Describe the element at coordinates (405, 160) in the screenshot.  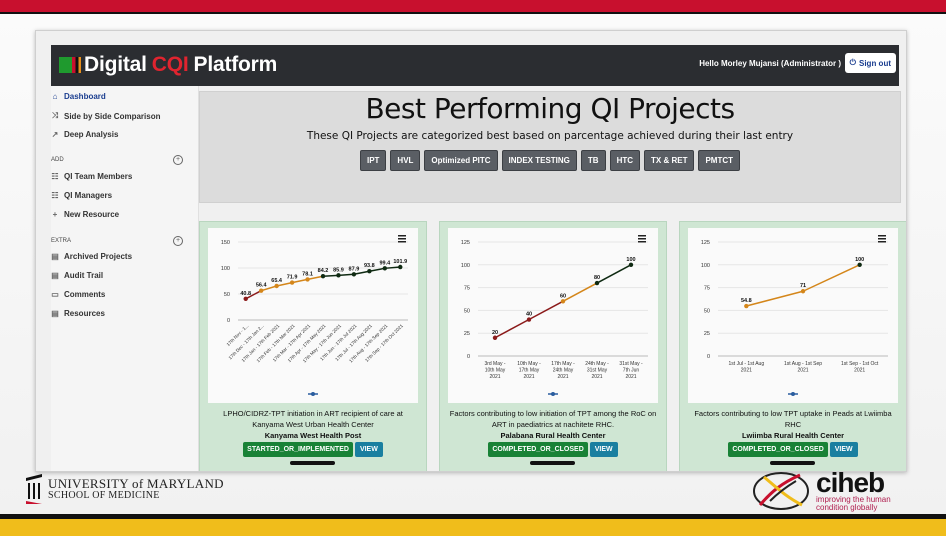
I see `tab-hvl: HVL` at that location.